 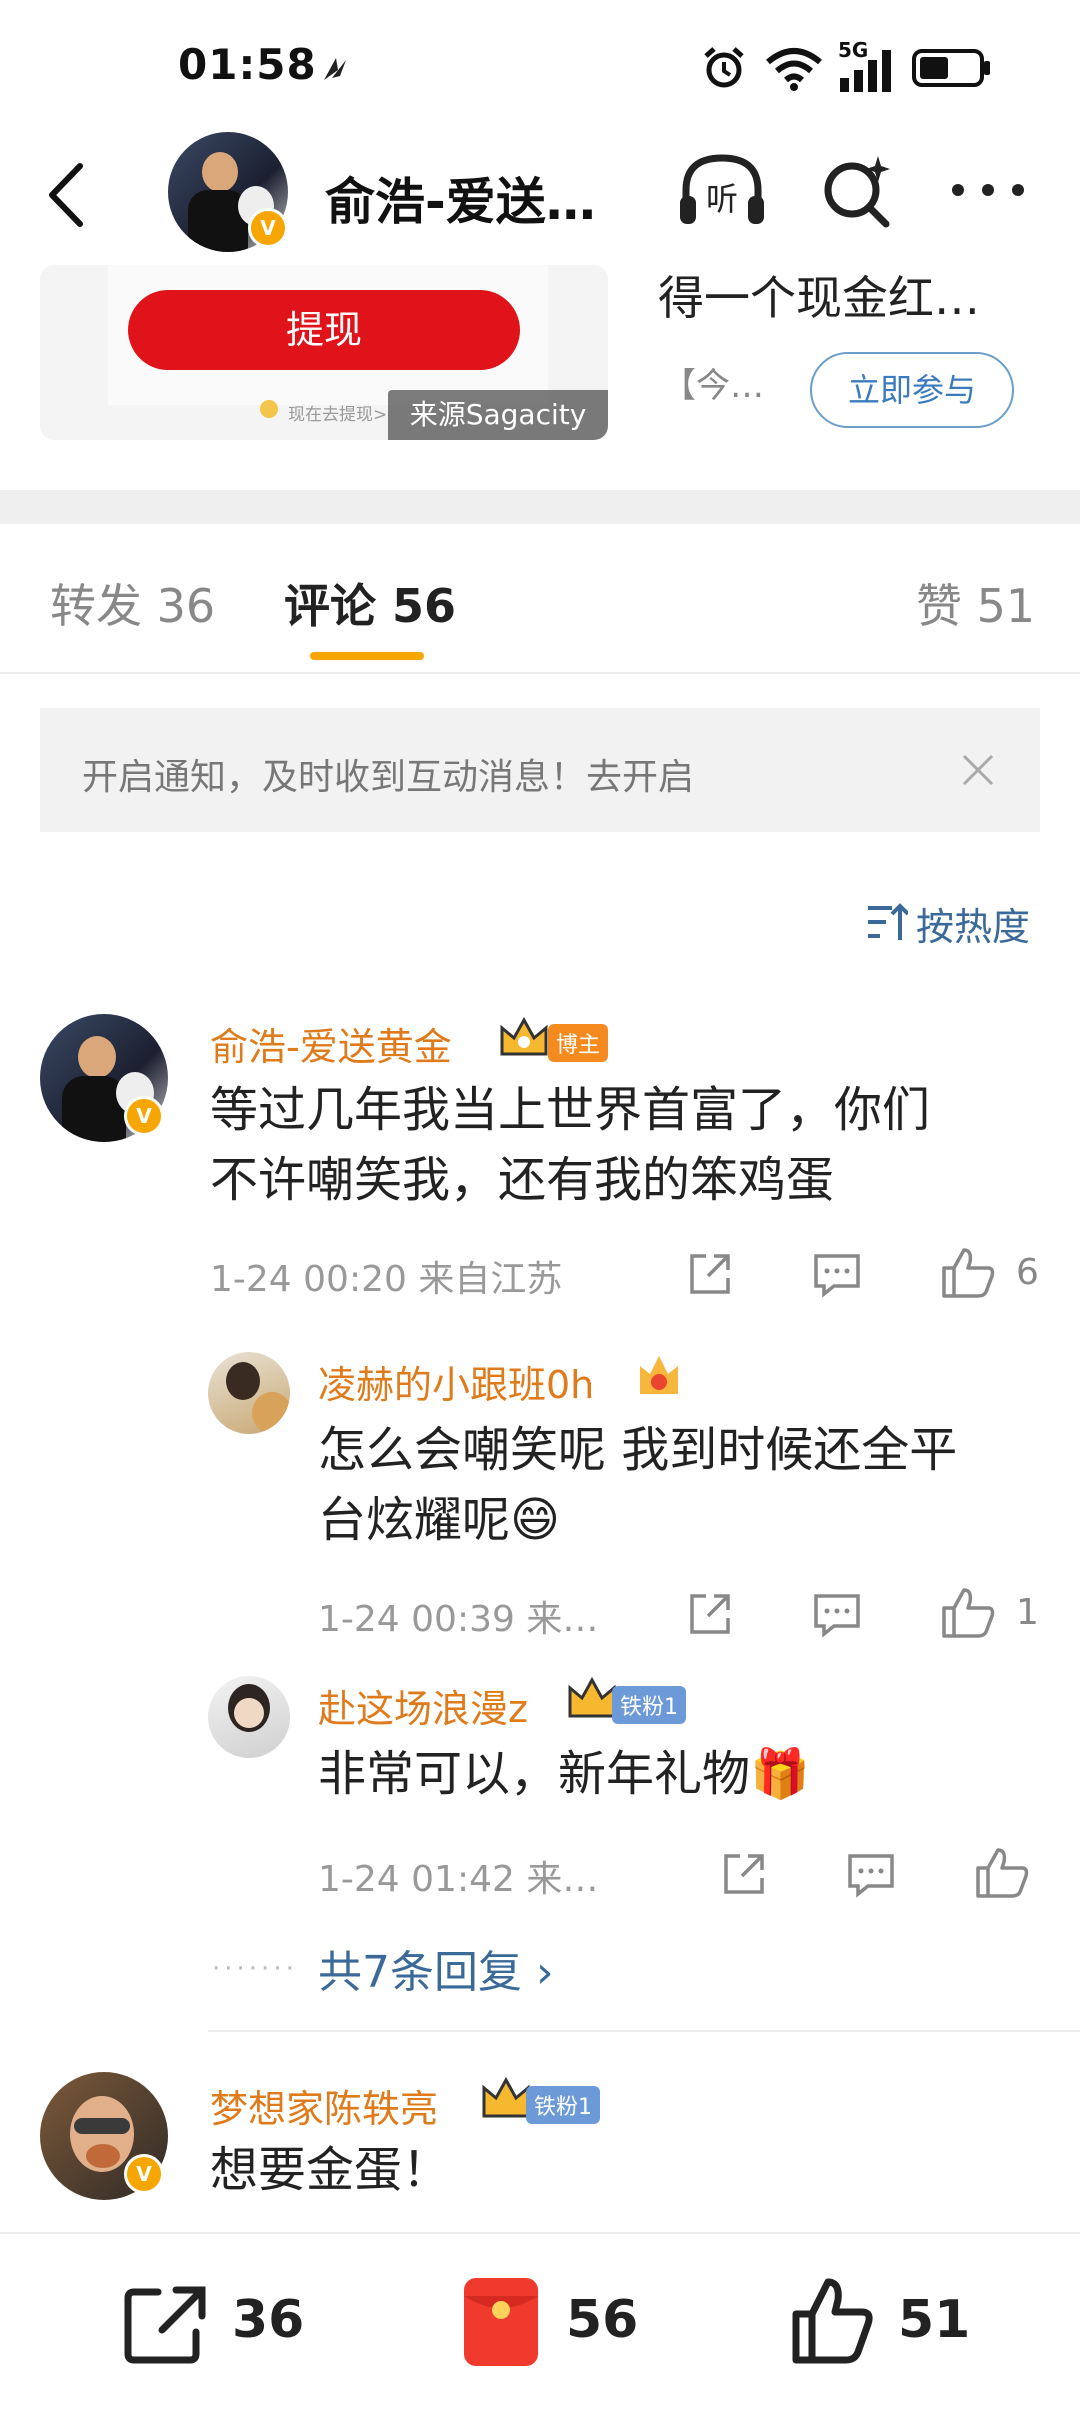 What do you see at coordinates (498, 415) in the screenshot?
I see `source-tag: 来源Sagacity` at bounding box center [498, 415].